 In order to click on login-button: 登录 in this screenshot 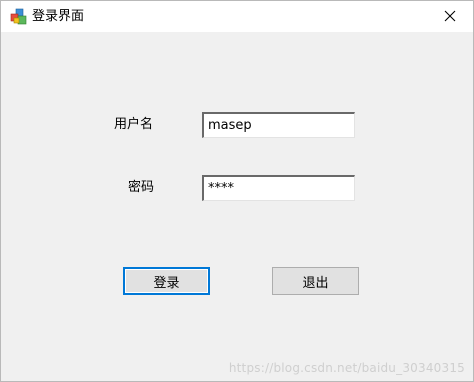, I will do `click(166, 281)`.